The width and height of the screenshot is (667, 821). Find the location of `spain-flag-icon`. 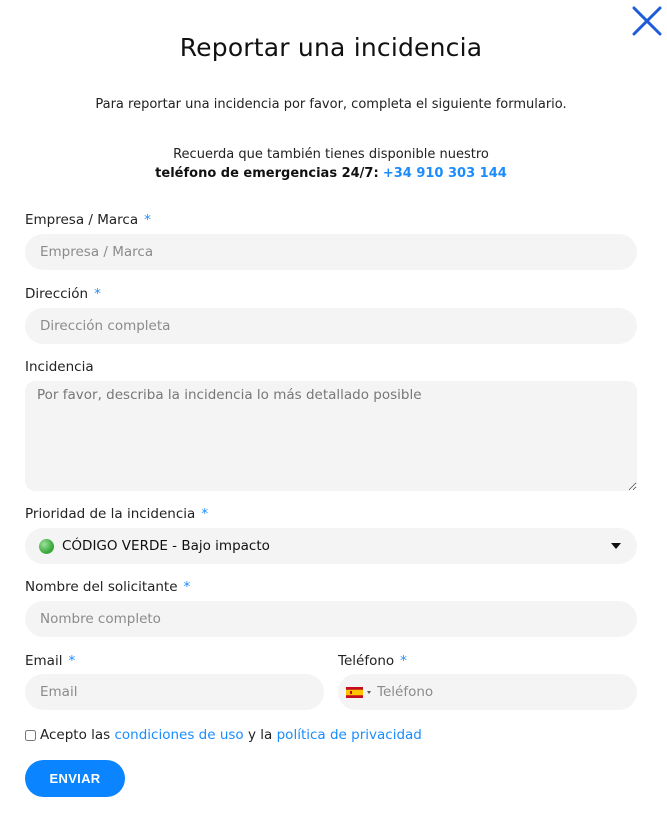

spain-flag-icon is located at coordinates (354, 692).